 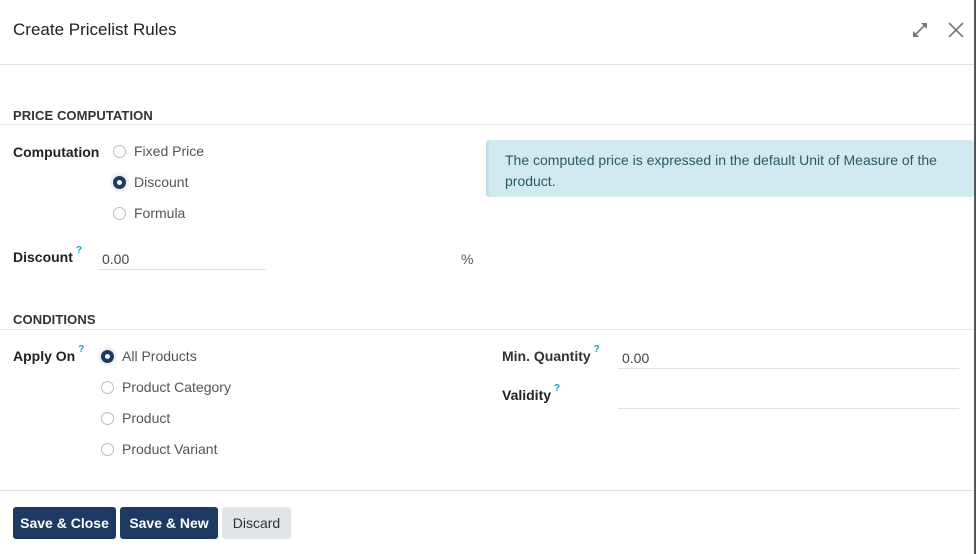 What do you see at coordinates (160, 213) in the screenshot?
I see `radio-label: Formula` at bounding box center [160, 213].